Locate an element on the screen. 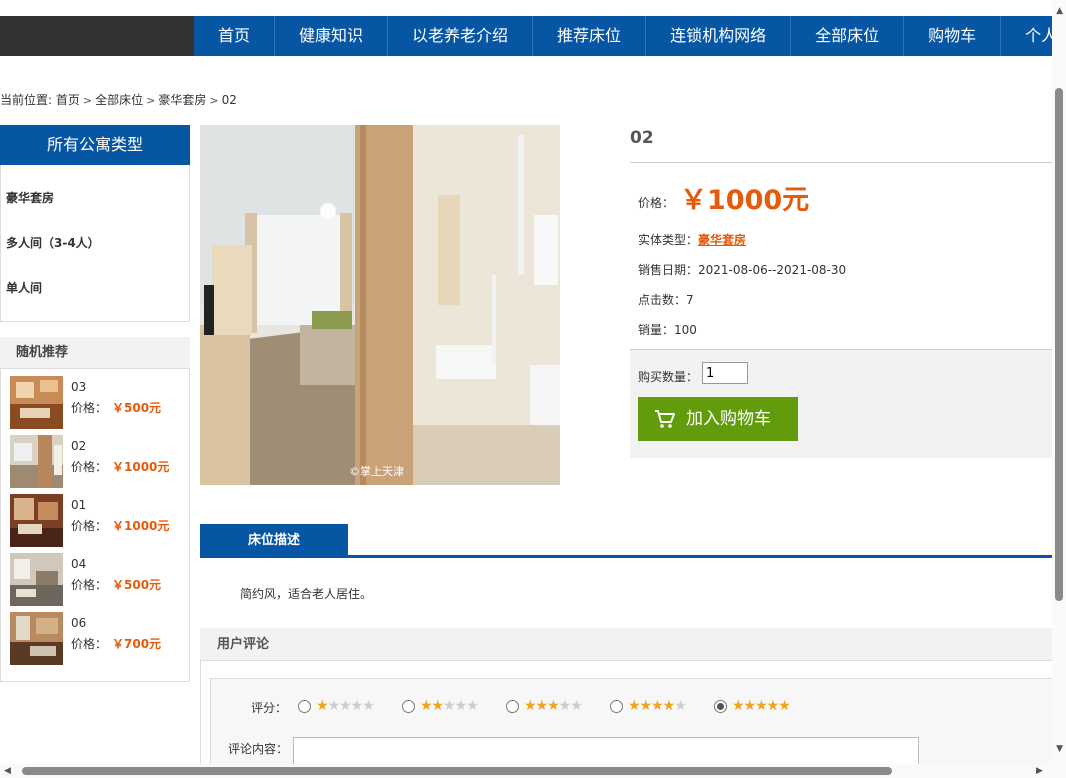 This screenshot has width=1066, height=778. nav-network: 连锁机构网络 is located at coordinates (719, 36).